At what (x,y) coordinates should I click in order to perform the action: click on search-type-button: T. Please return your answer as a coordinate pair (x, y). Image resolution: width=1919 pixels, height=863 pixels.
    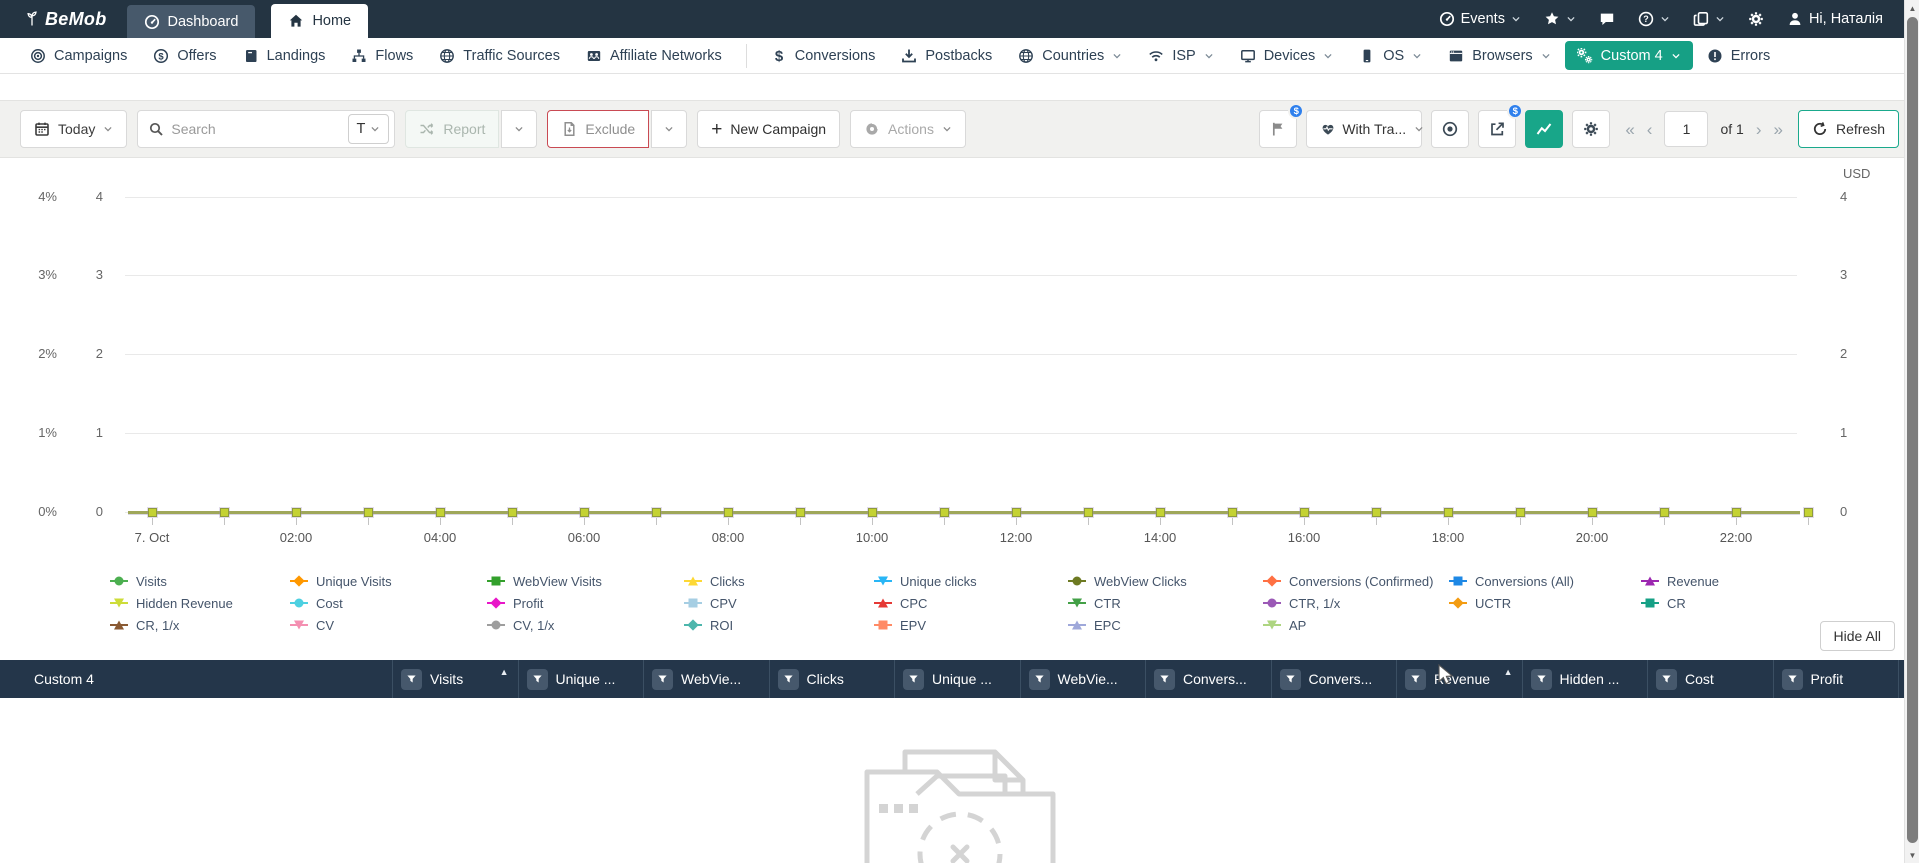
    Looking at the image, I should click on (368, 129).